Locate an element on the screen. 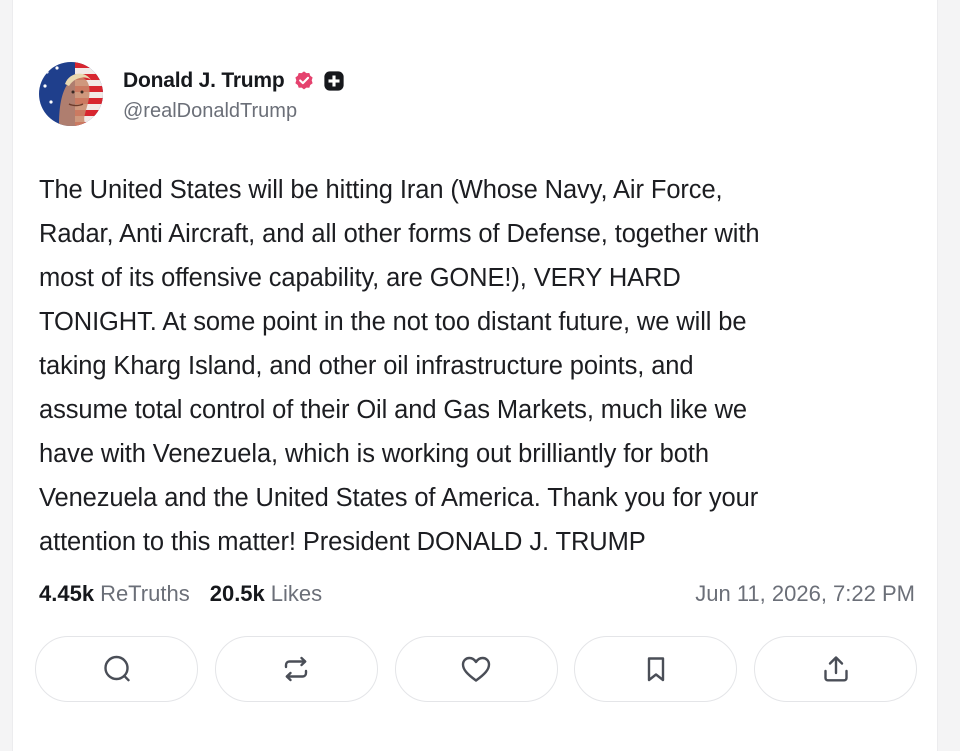  bookmark-button is located at coordinates (656, 669).